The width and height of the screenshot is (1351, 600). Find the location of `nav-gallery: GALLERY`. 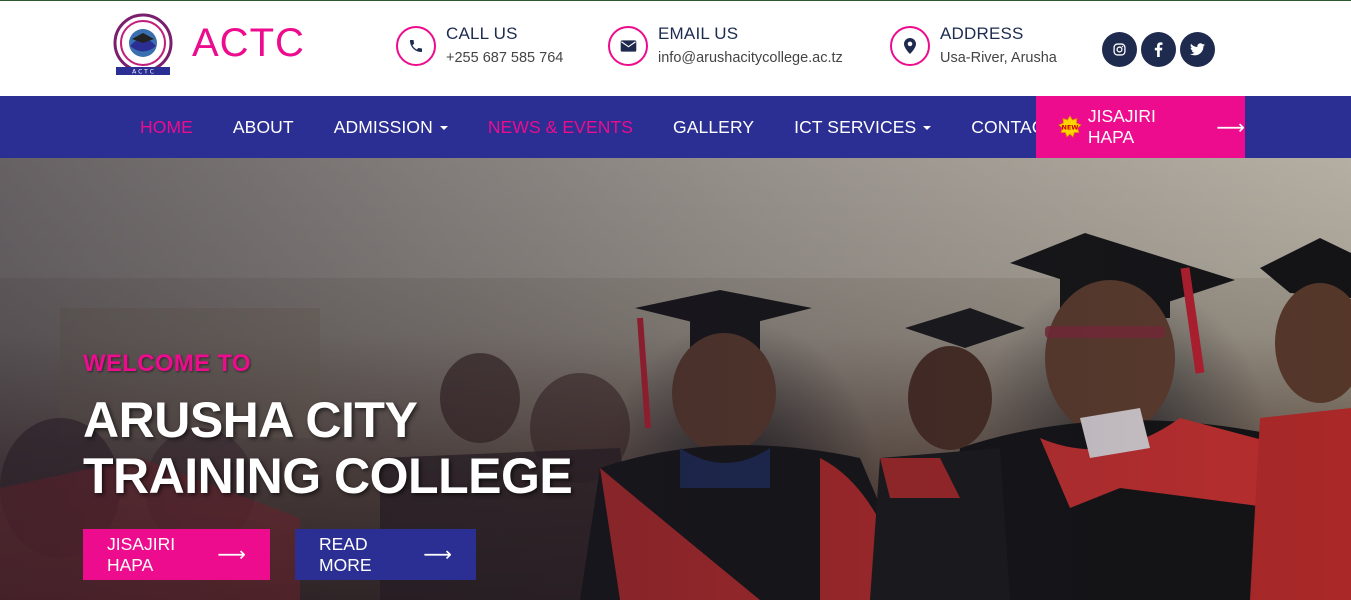

nav-gallery: GALLERY is located at coordinates (713, 127).